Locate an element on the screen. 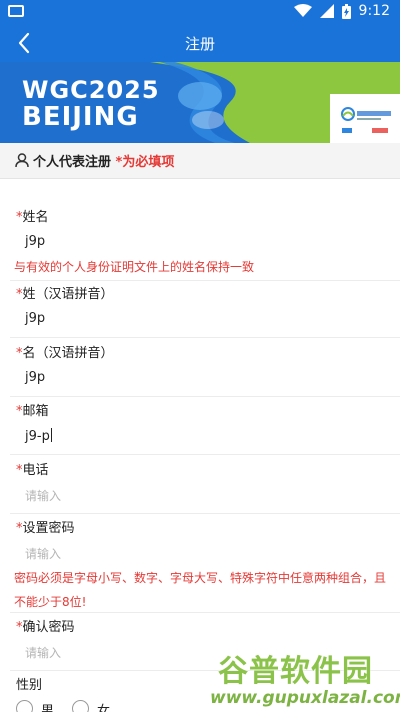  name-hint: 与有效的个人身份证明文件上的姓名保持一致 is located at coordinates (134, 267).